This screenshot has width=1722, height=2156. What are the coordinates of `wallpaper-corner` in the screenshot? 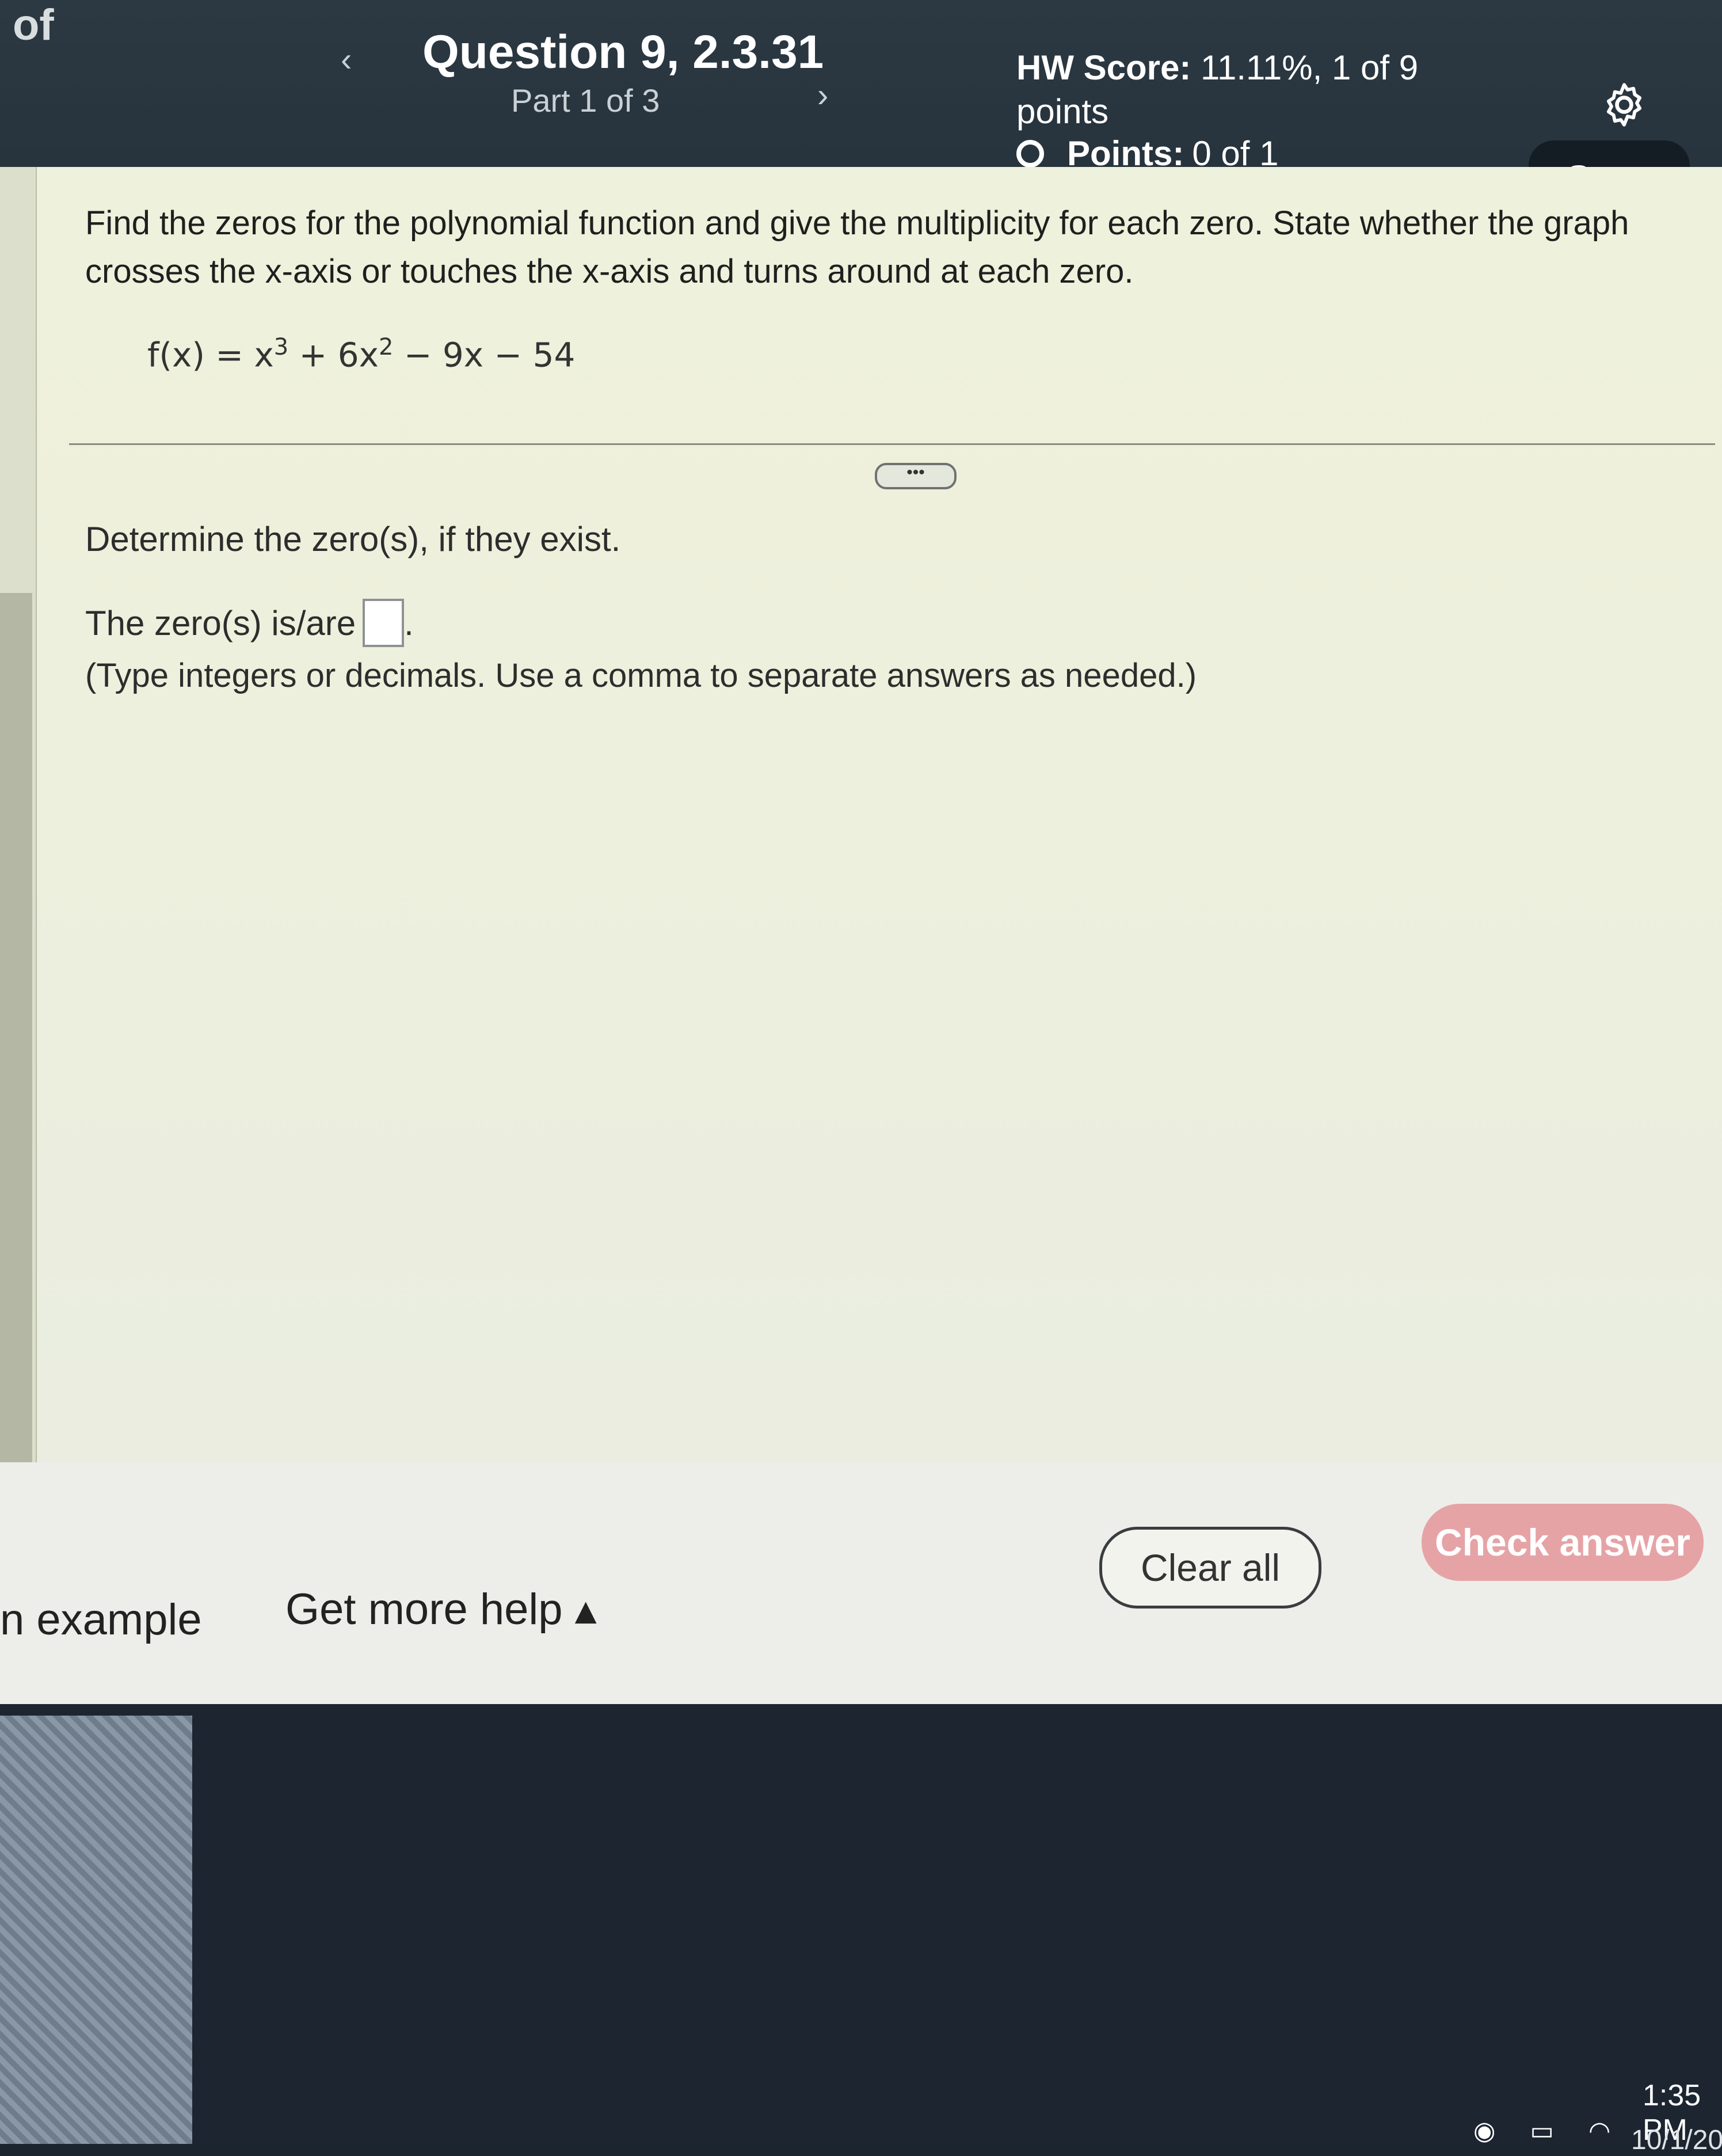 It's located at (96, 1930).